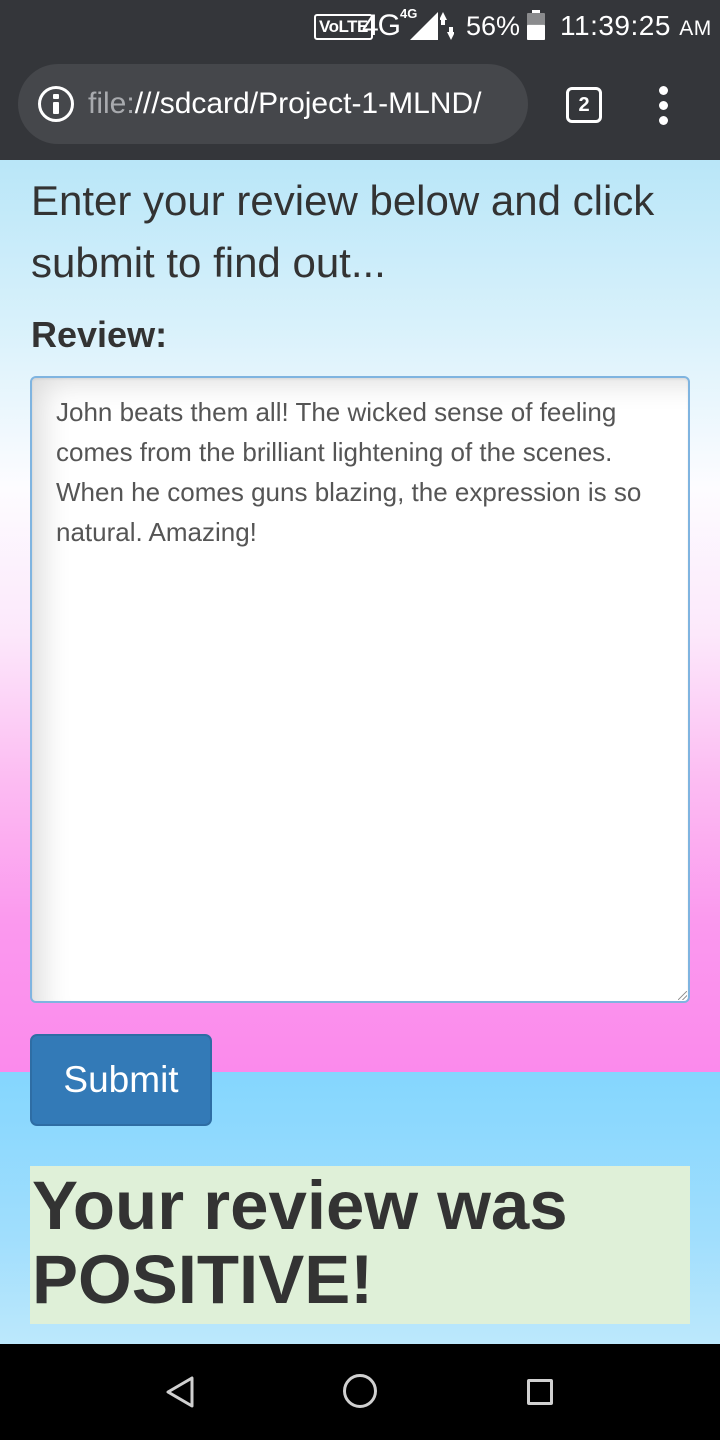  I want to click on clock: 11:39:25 AM, so click(636, 27).